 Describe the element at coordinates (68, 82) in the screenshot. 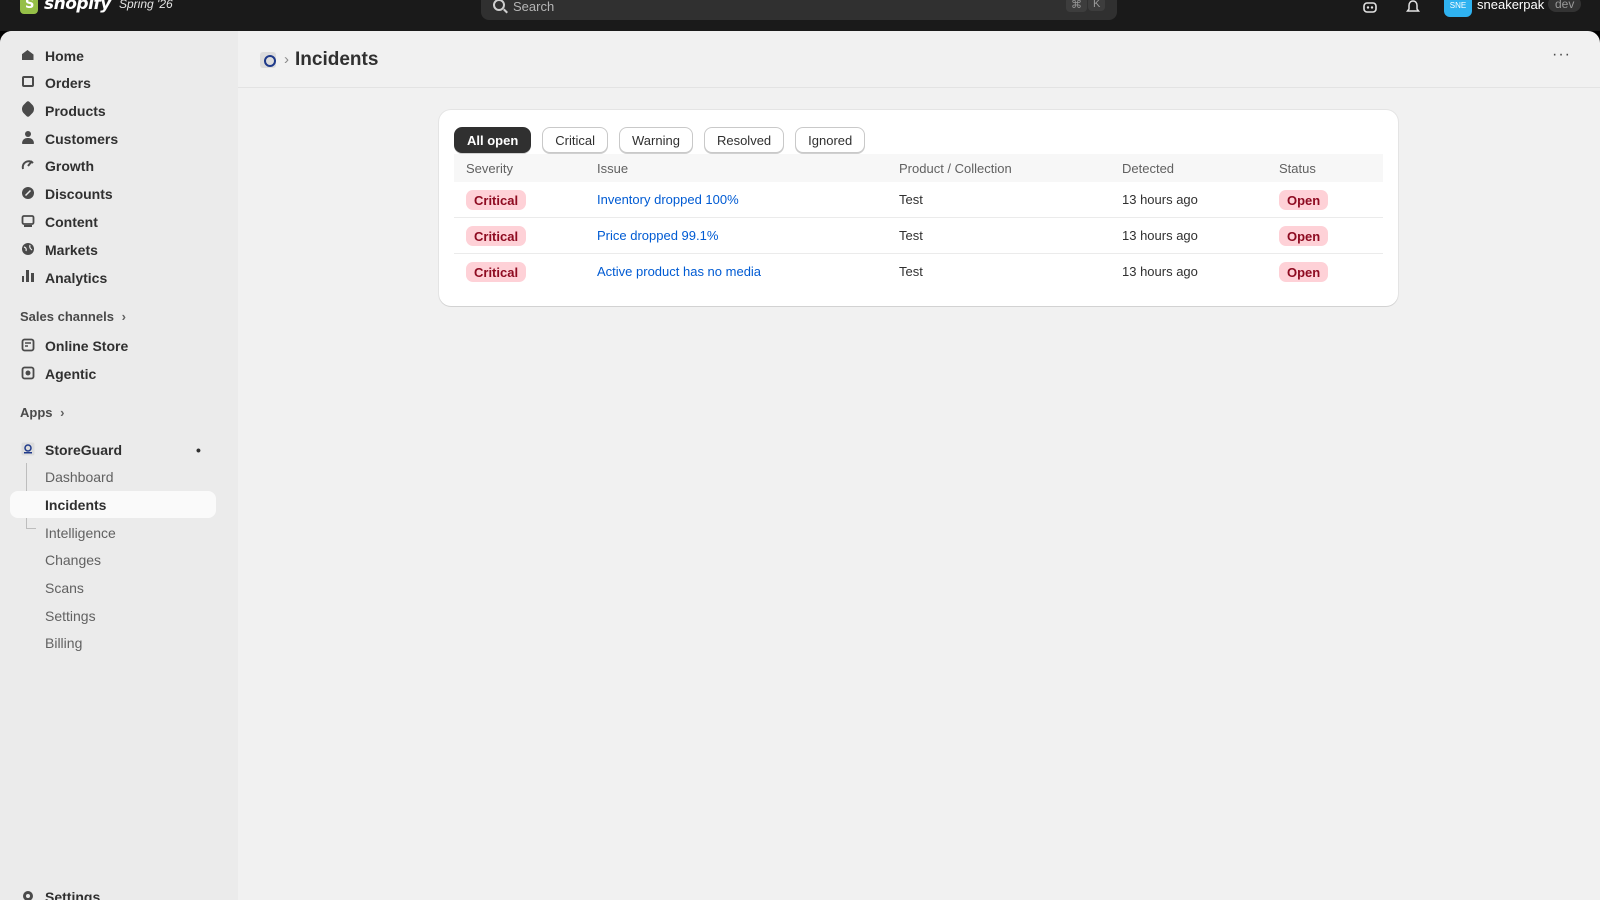

I see `sidebar-item-label: Orders` at that location.